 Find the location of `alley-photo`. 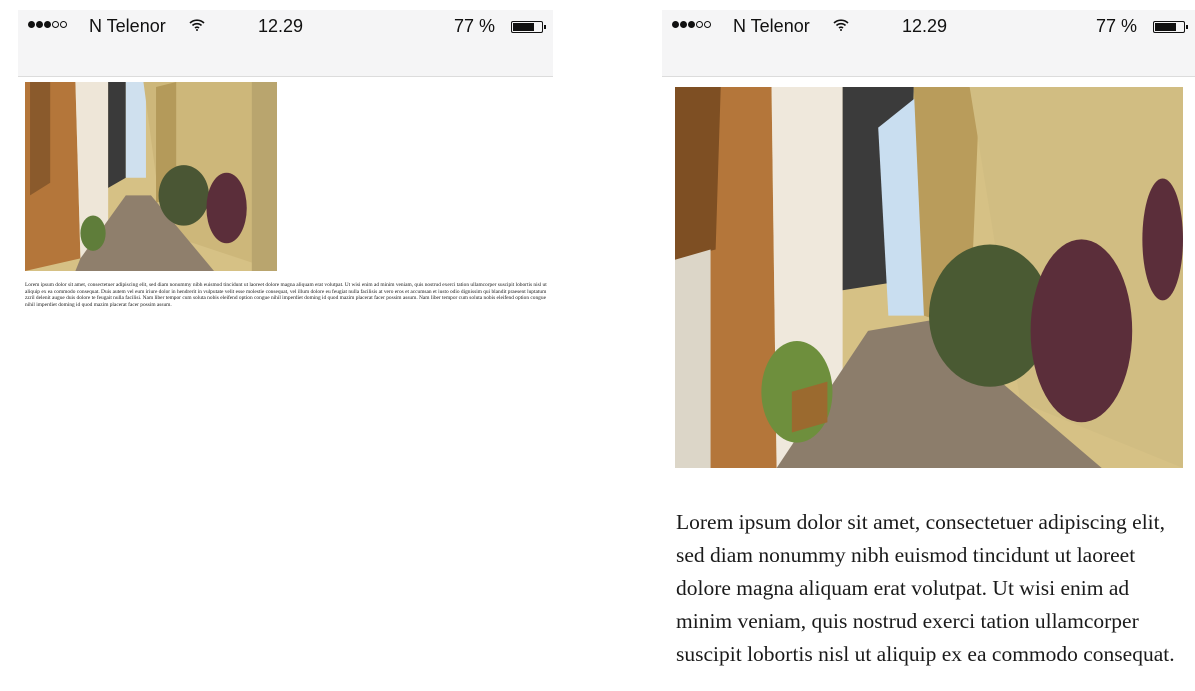

alley-photo is located at coordinates (151, 176).